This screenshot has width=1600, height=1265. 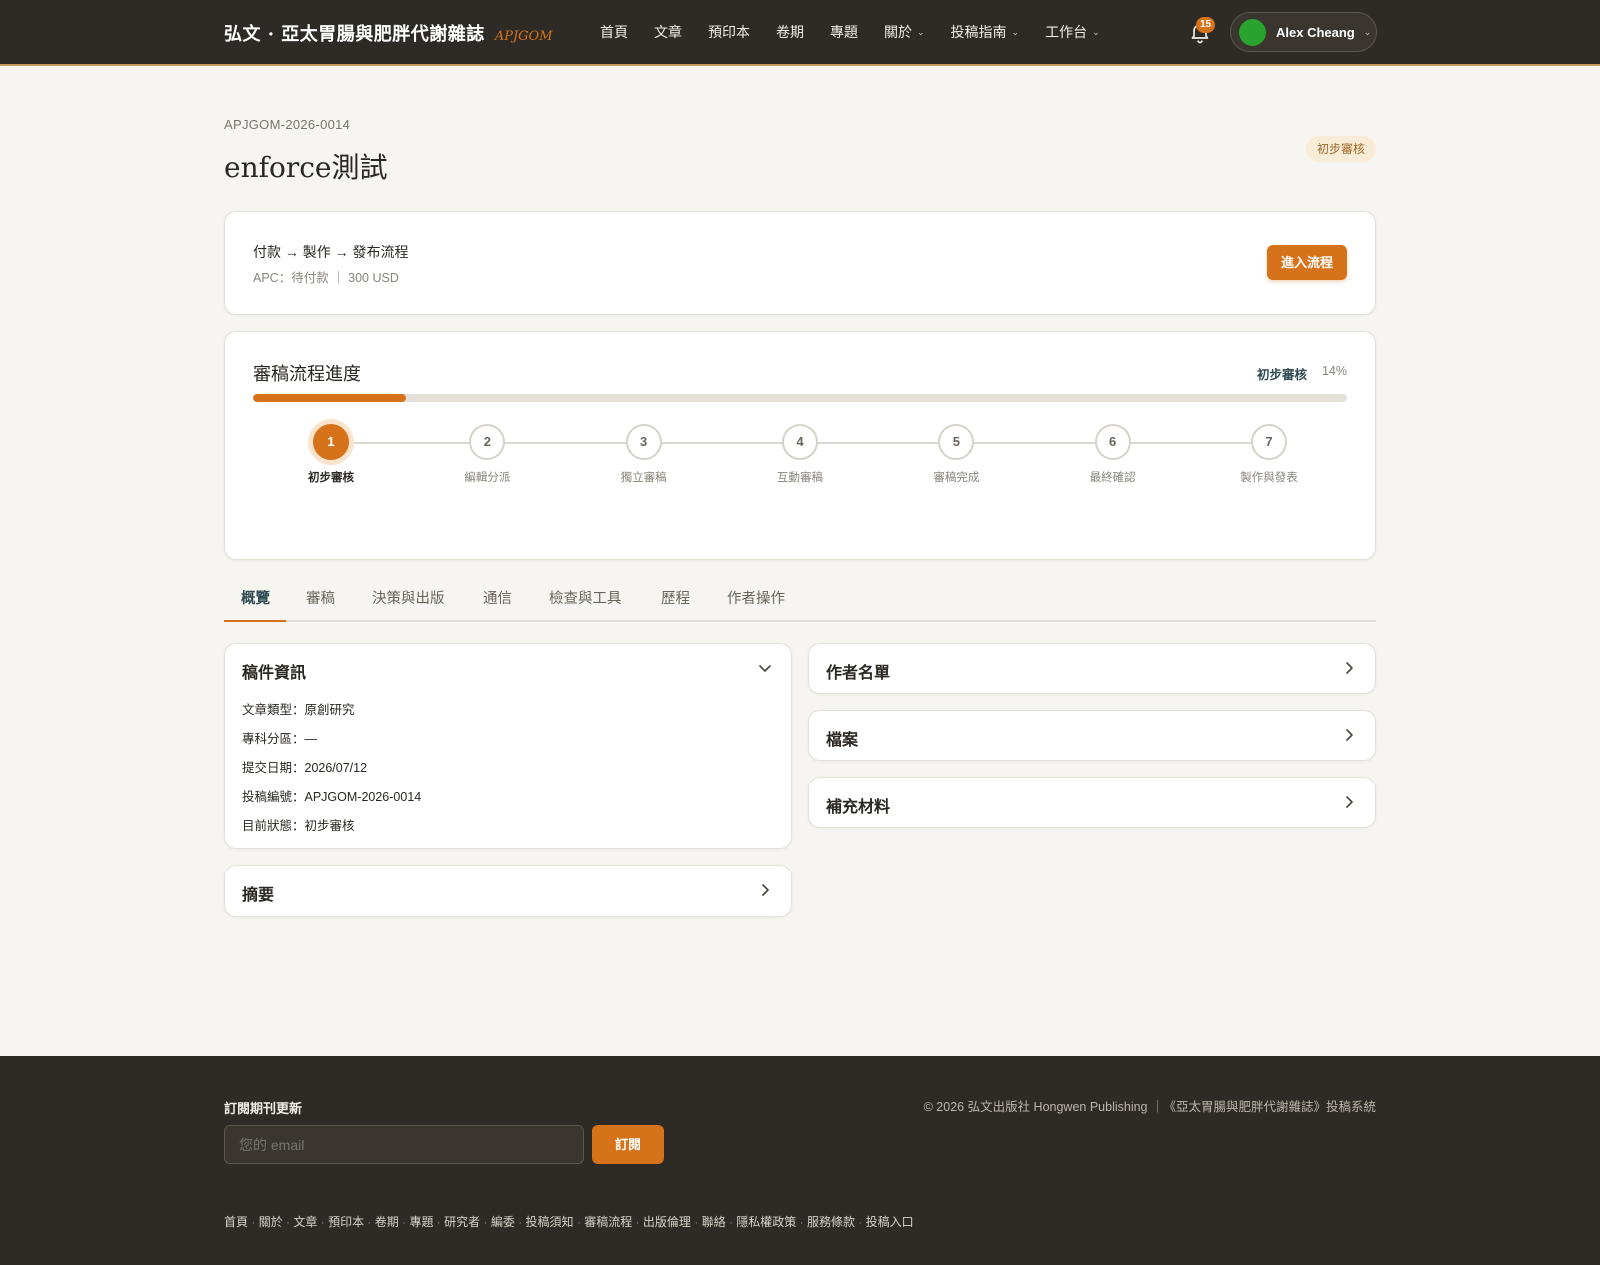 I want to click on step-label: 初步審核, so click(x=331, y=478).